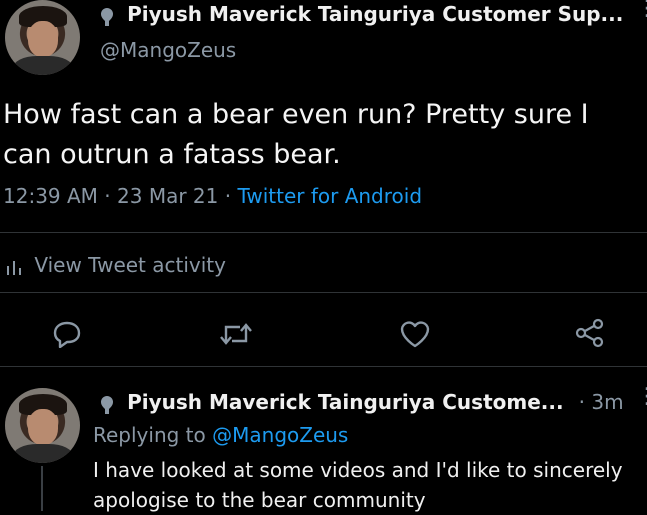  What do you see at coordinates (42, 488) in the screenshot?
I see `thread-line` at bounding box center [42, 488].